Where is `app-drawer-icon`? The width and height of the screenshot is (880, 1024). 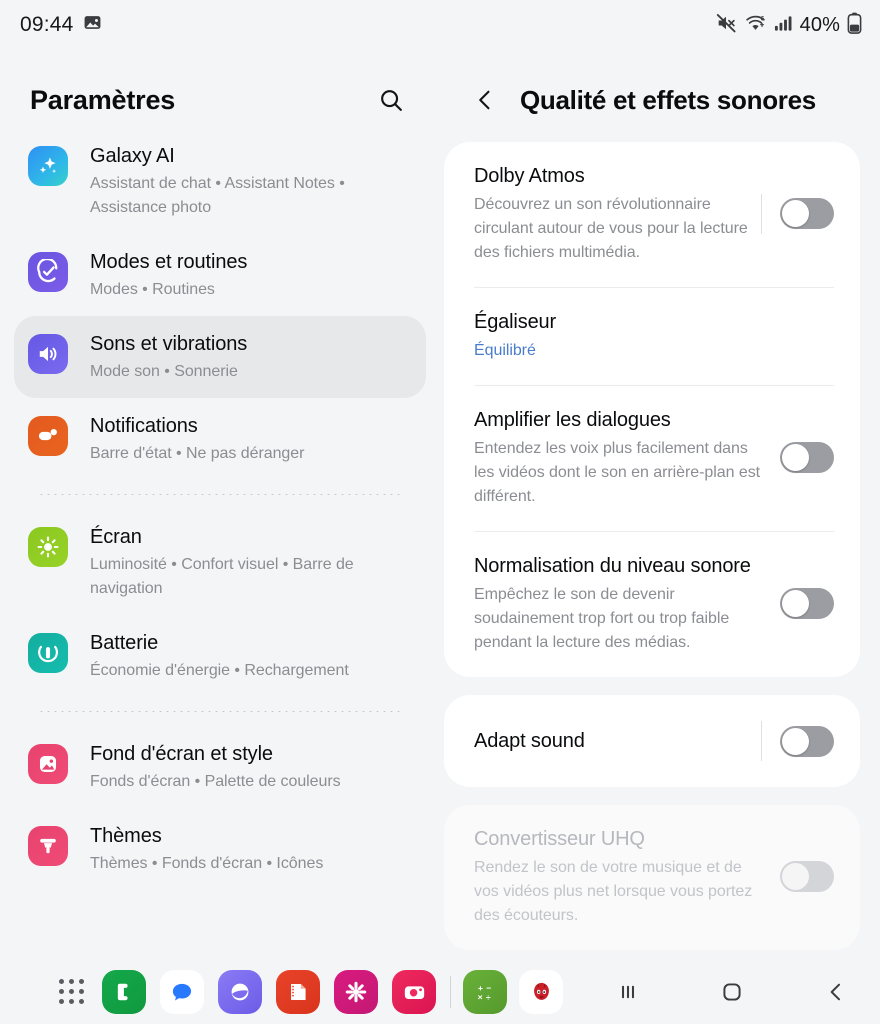
app-drawer-icon is located at coordinates (72, 992).